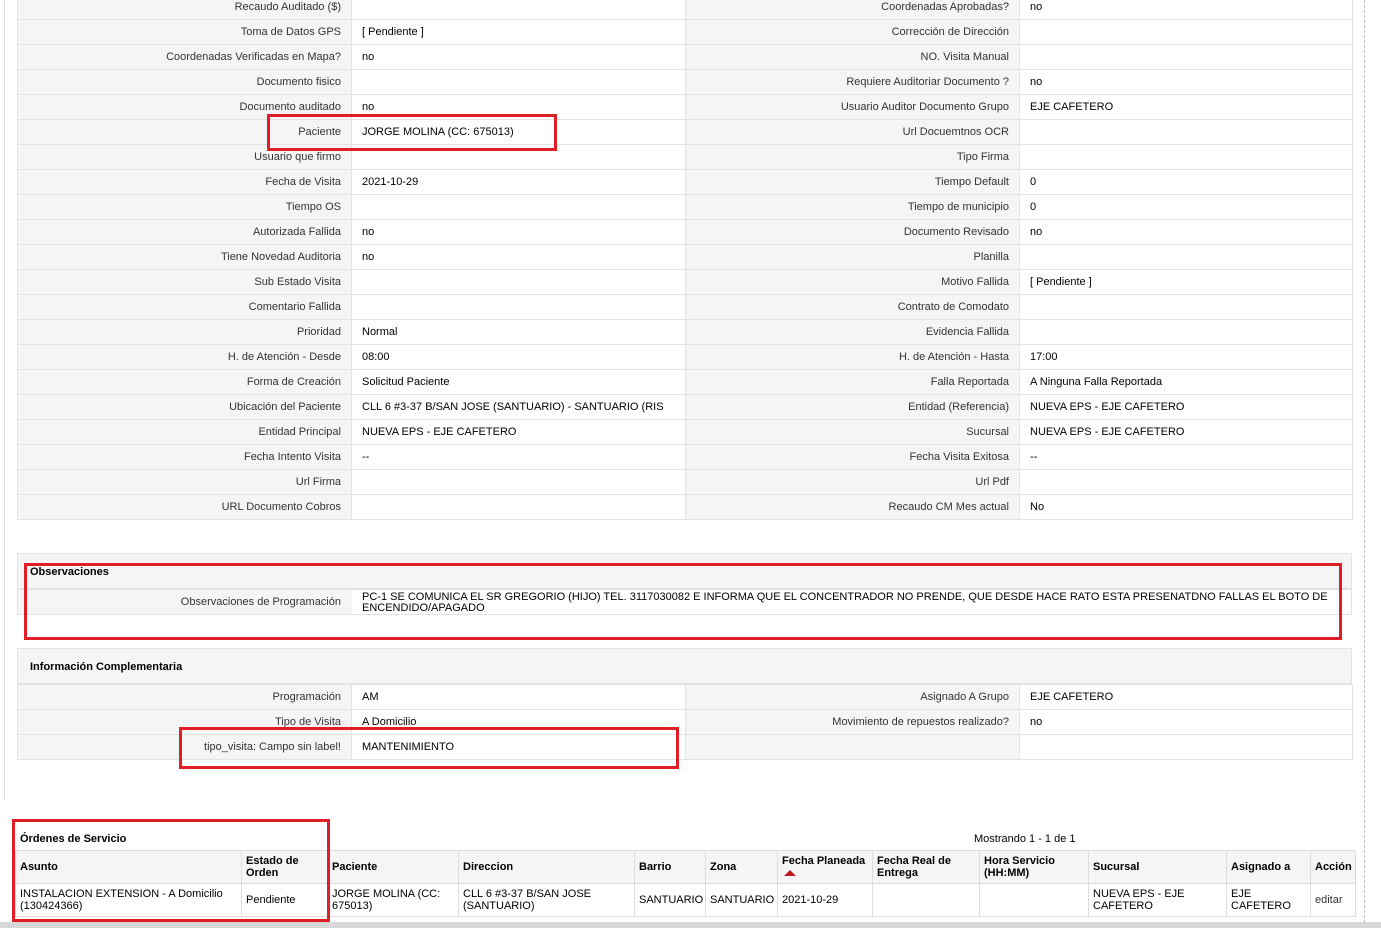  What do you see at coordinates (518, 432) in the screenshot?
I see `value-entidad-principal: NUEVA EPS - EJE CAFETERO` at bounding box center [518, 432].